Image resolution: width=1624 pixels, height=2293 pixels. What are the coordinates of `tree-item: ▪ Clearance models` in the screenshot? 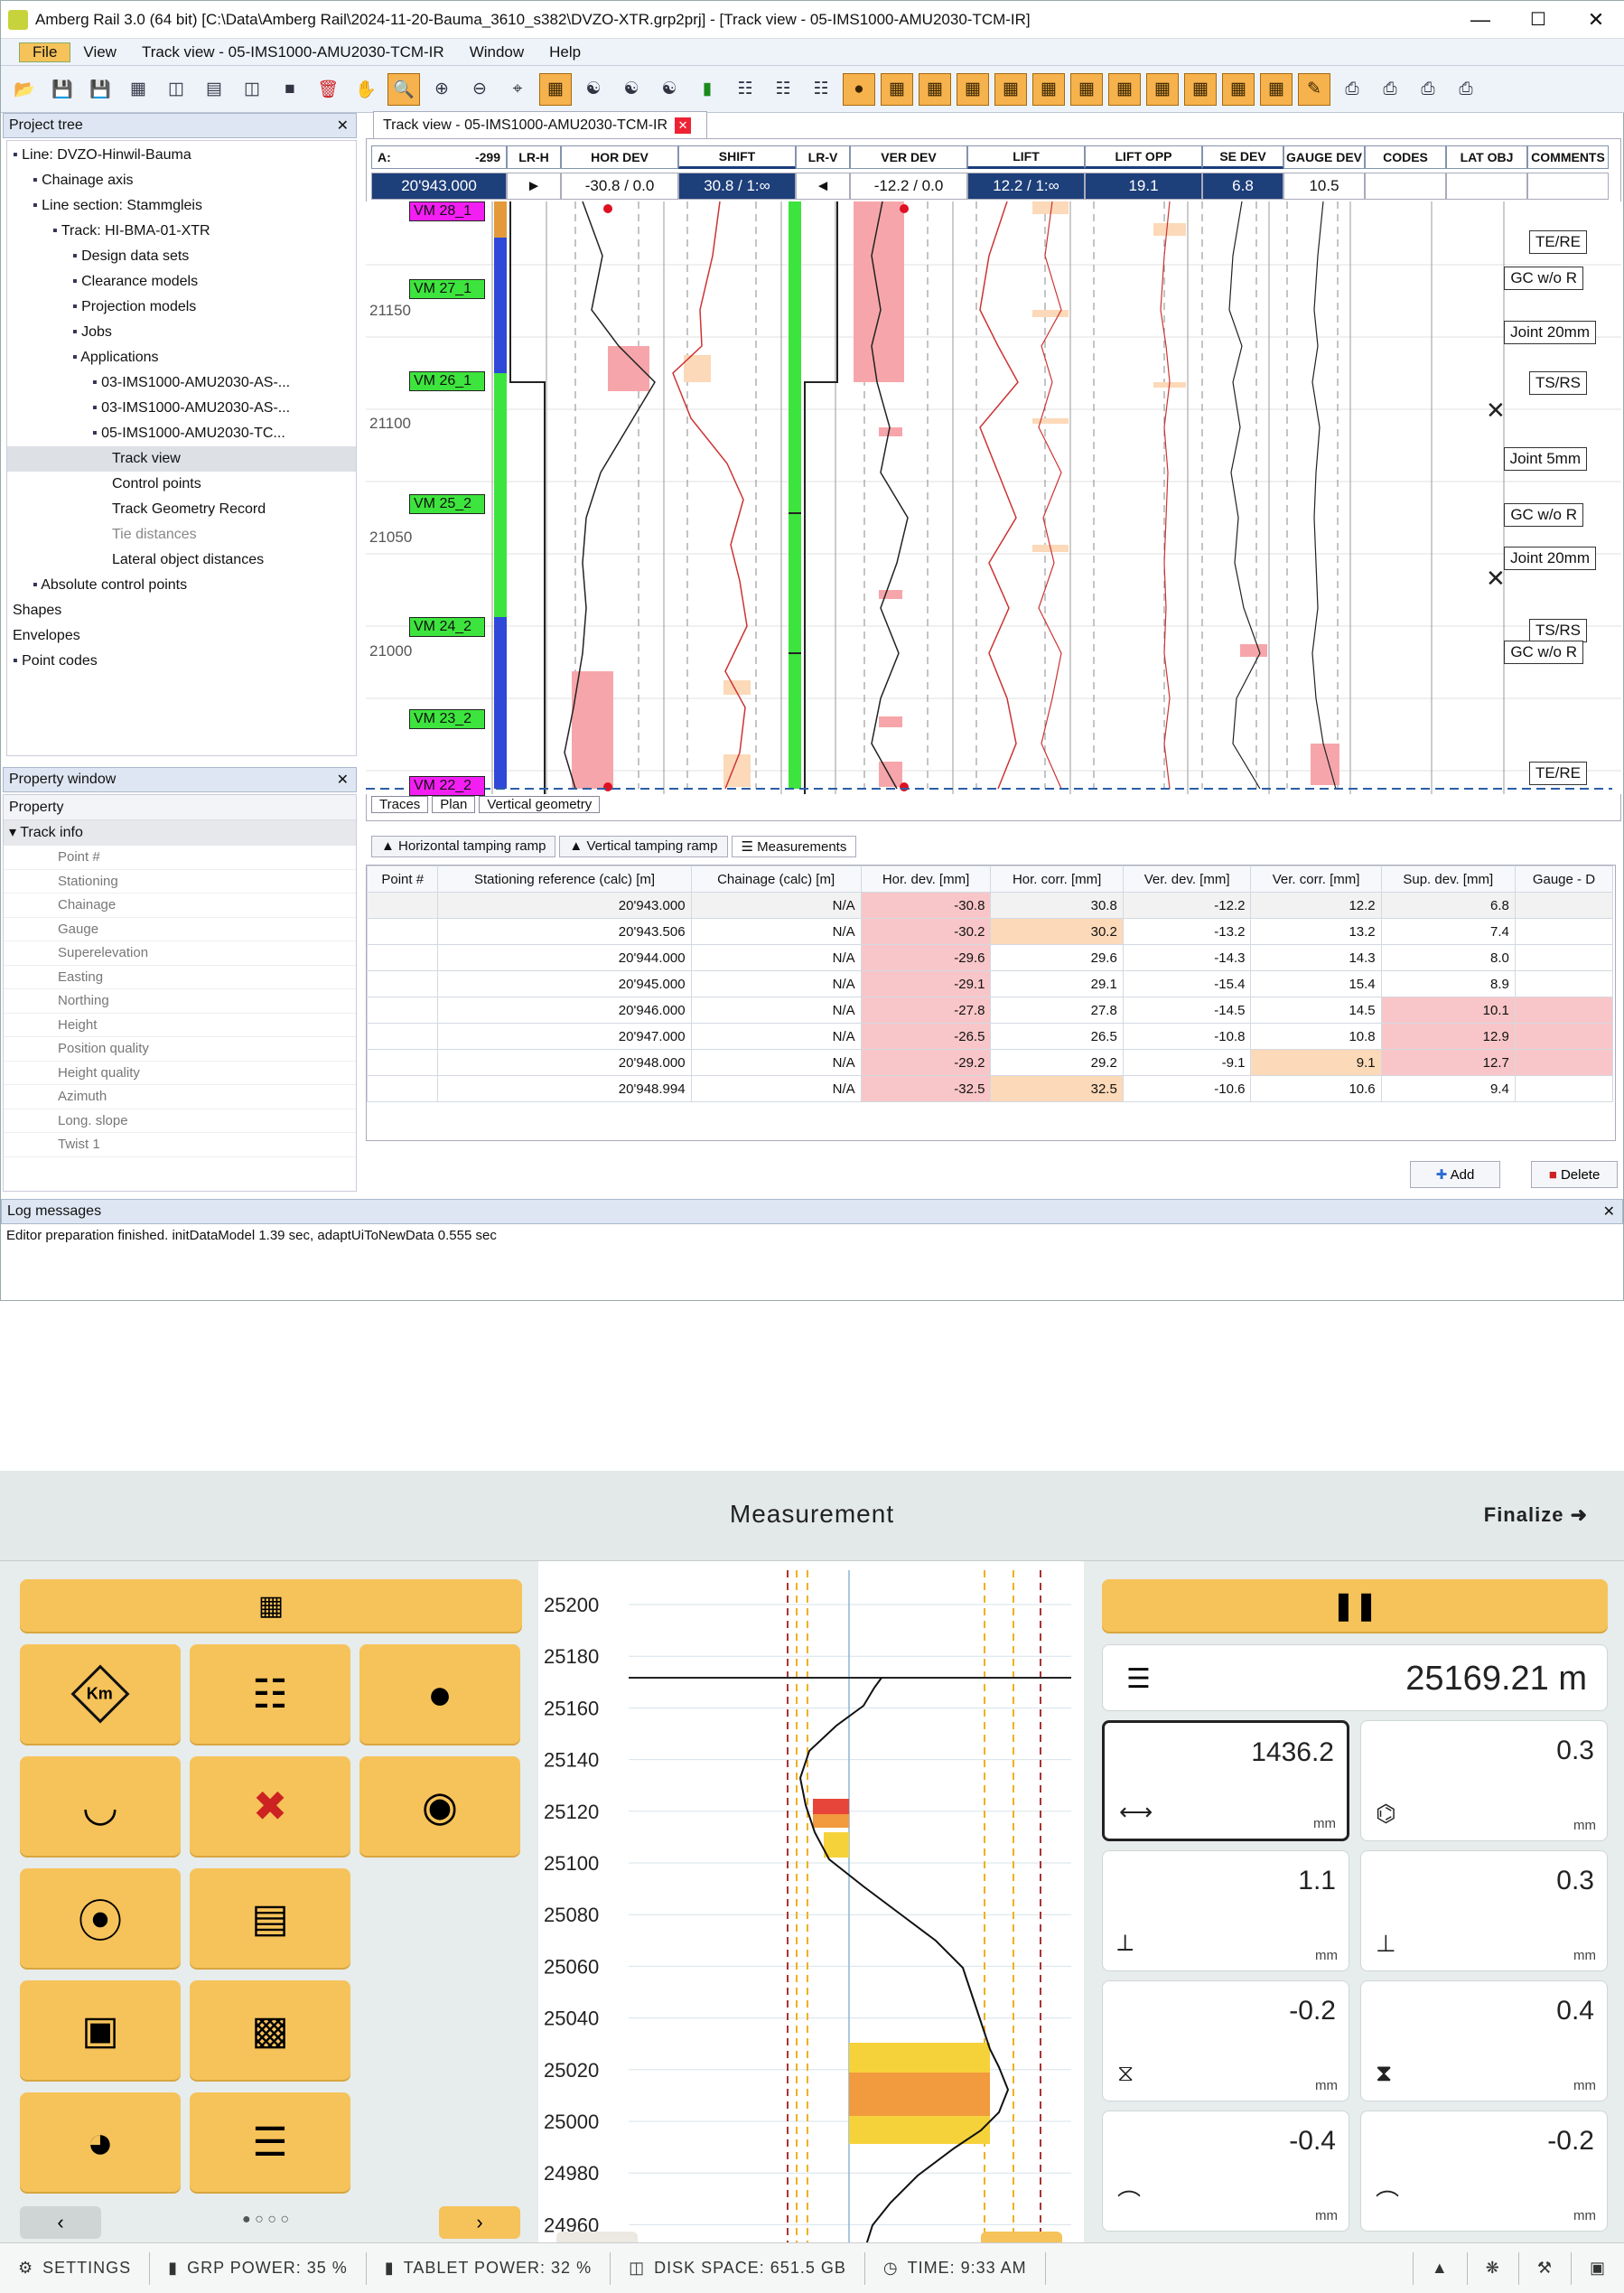 It's located at (181, 282).